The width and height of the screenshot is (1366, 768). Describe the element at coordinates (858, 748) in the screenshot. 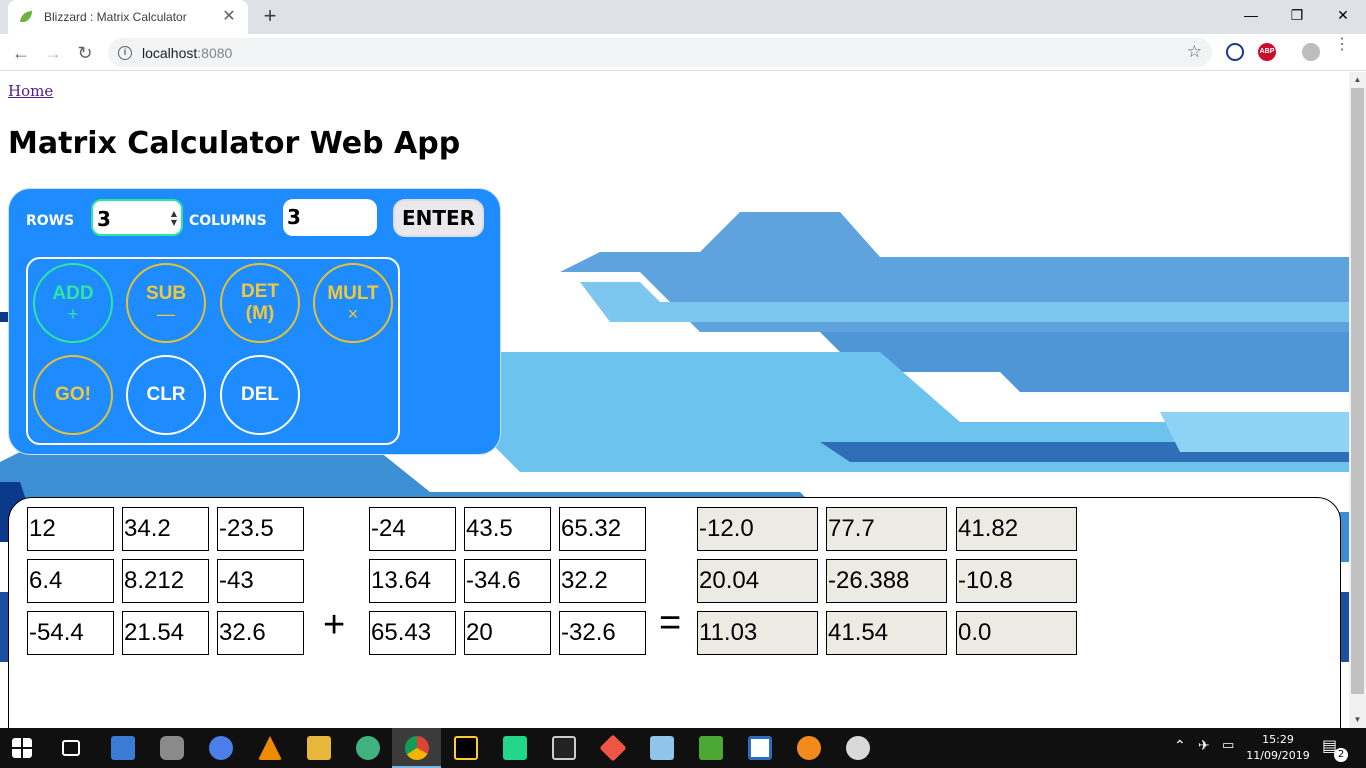

I see `paint-icon` at that location.